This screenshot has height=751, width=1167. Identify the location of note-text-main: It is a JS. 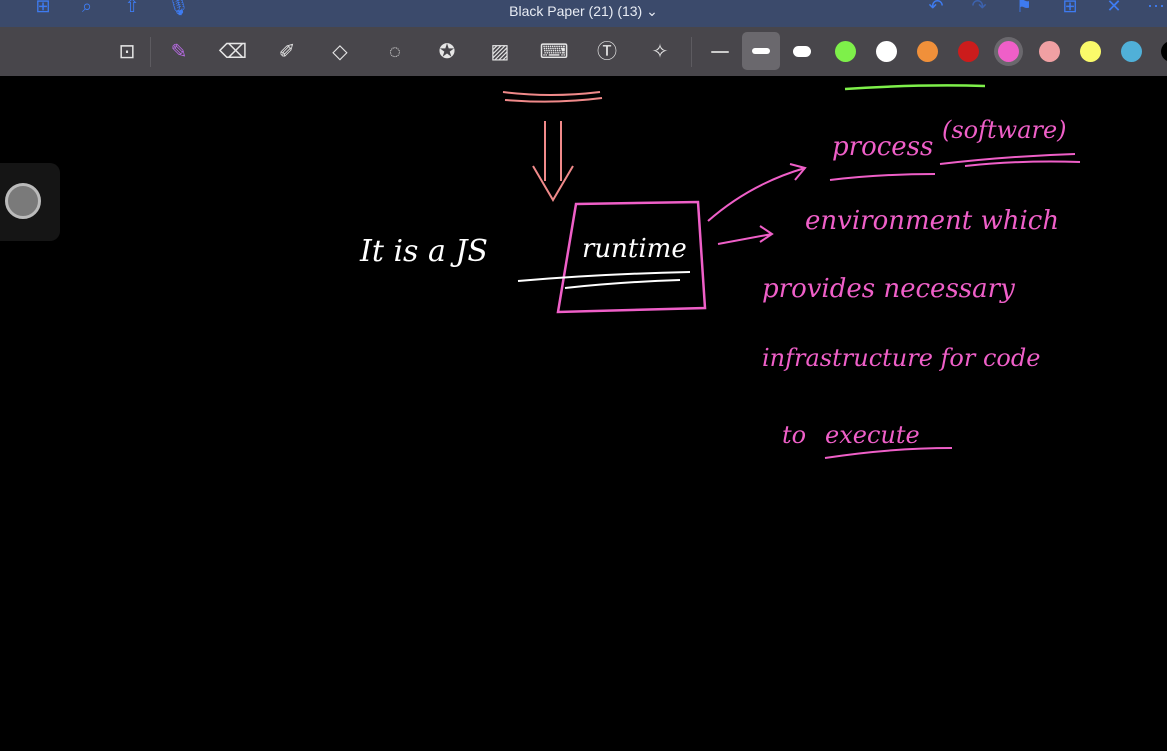
(424, 251).